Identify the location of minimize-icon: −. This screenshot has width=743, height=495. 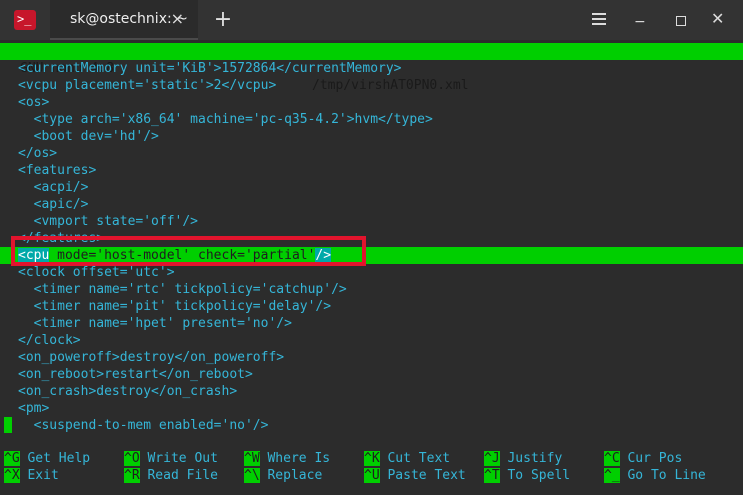
(640, 22).